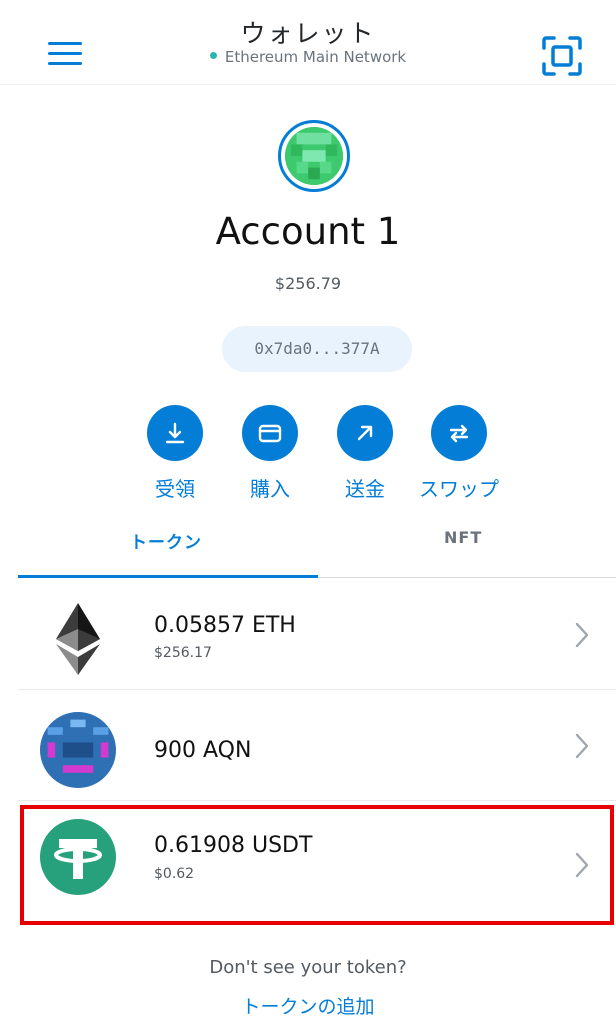 The image size is (616, 1019). I want to click on qr-scan-icon, so click(562, 56).